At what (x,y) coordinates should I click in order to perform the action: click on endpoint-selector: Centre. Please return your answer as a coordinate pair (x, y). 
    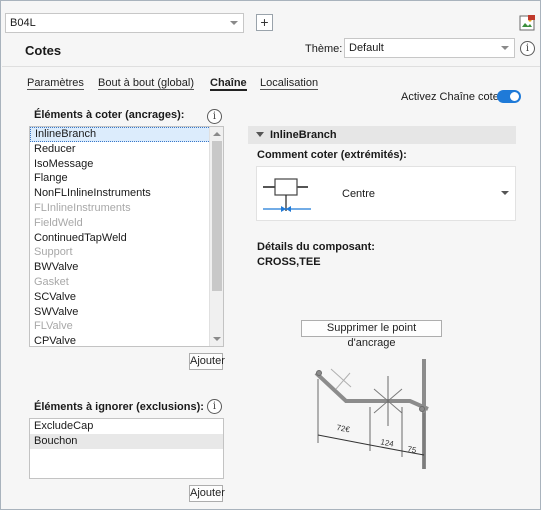
    Looking at the image, I should click on (386, 193).